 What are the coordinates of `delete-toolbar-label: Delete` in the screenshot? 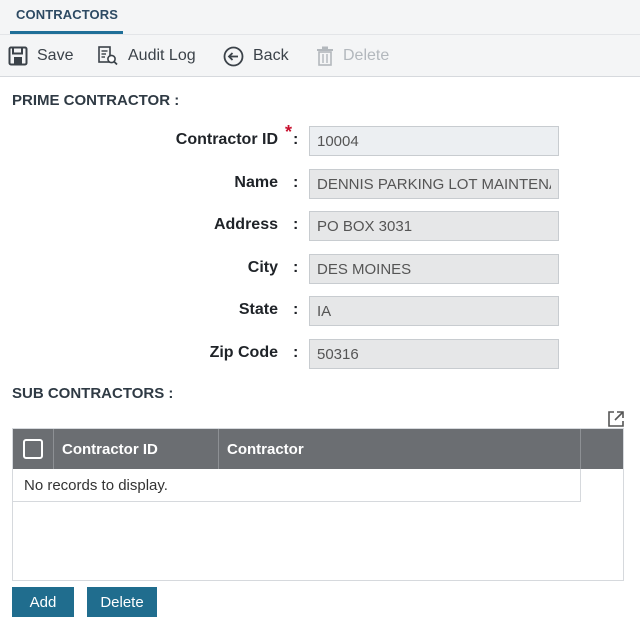 It's located at (366, 55).